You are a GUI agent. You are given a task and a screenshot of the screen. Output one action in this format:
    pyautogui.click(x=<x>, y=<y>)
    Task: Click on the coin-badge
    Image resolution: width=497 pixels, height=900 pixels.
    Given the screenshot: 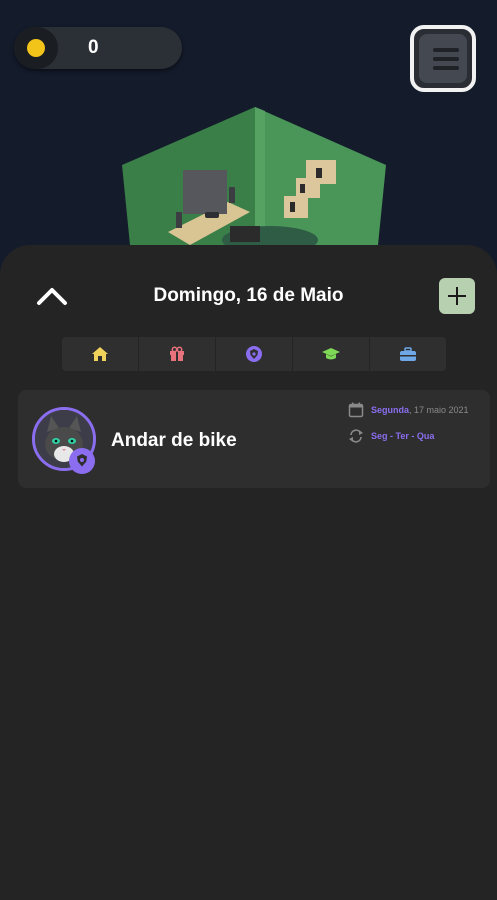 What is the action you would take?
    pyautogui.click(x=36, y=48)
    